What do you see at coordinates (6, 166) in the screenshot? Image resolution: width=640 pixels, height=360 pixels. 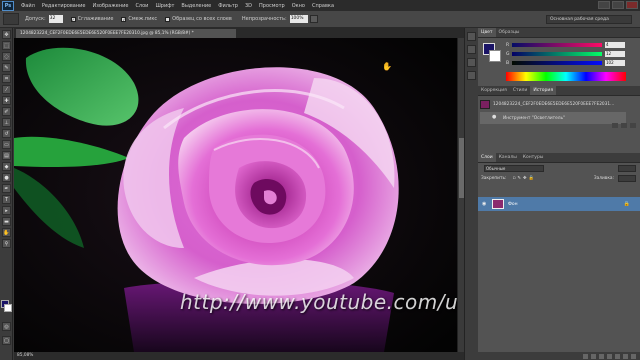 I see `blur-tool-icon: ◆` at bounding box center [6, 166].